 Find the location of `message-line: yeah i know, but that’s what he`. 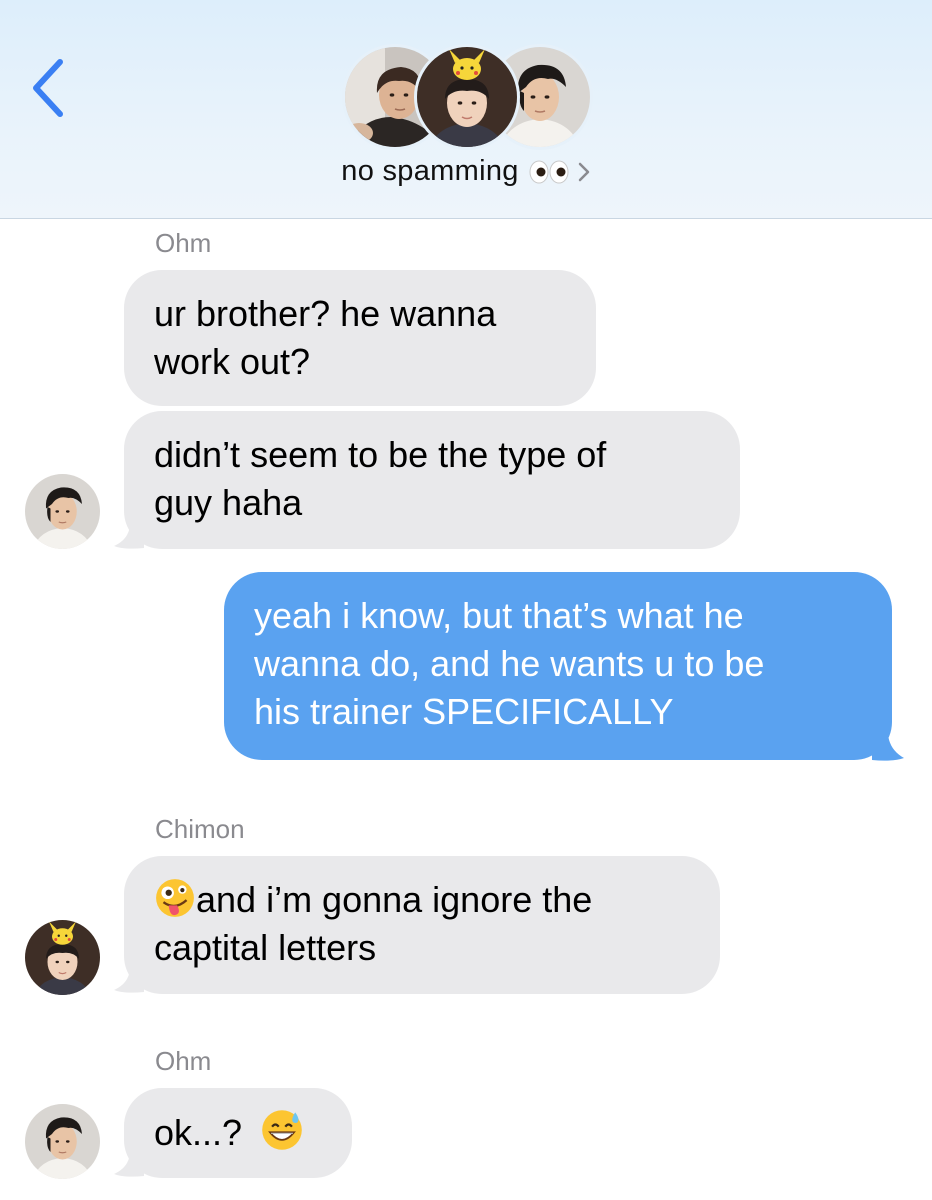

message-line: yeah i know, but that’s what he is located at coordinates (499, 615).